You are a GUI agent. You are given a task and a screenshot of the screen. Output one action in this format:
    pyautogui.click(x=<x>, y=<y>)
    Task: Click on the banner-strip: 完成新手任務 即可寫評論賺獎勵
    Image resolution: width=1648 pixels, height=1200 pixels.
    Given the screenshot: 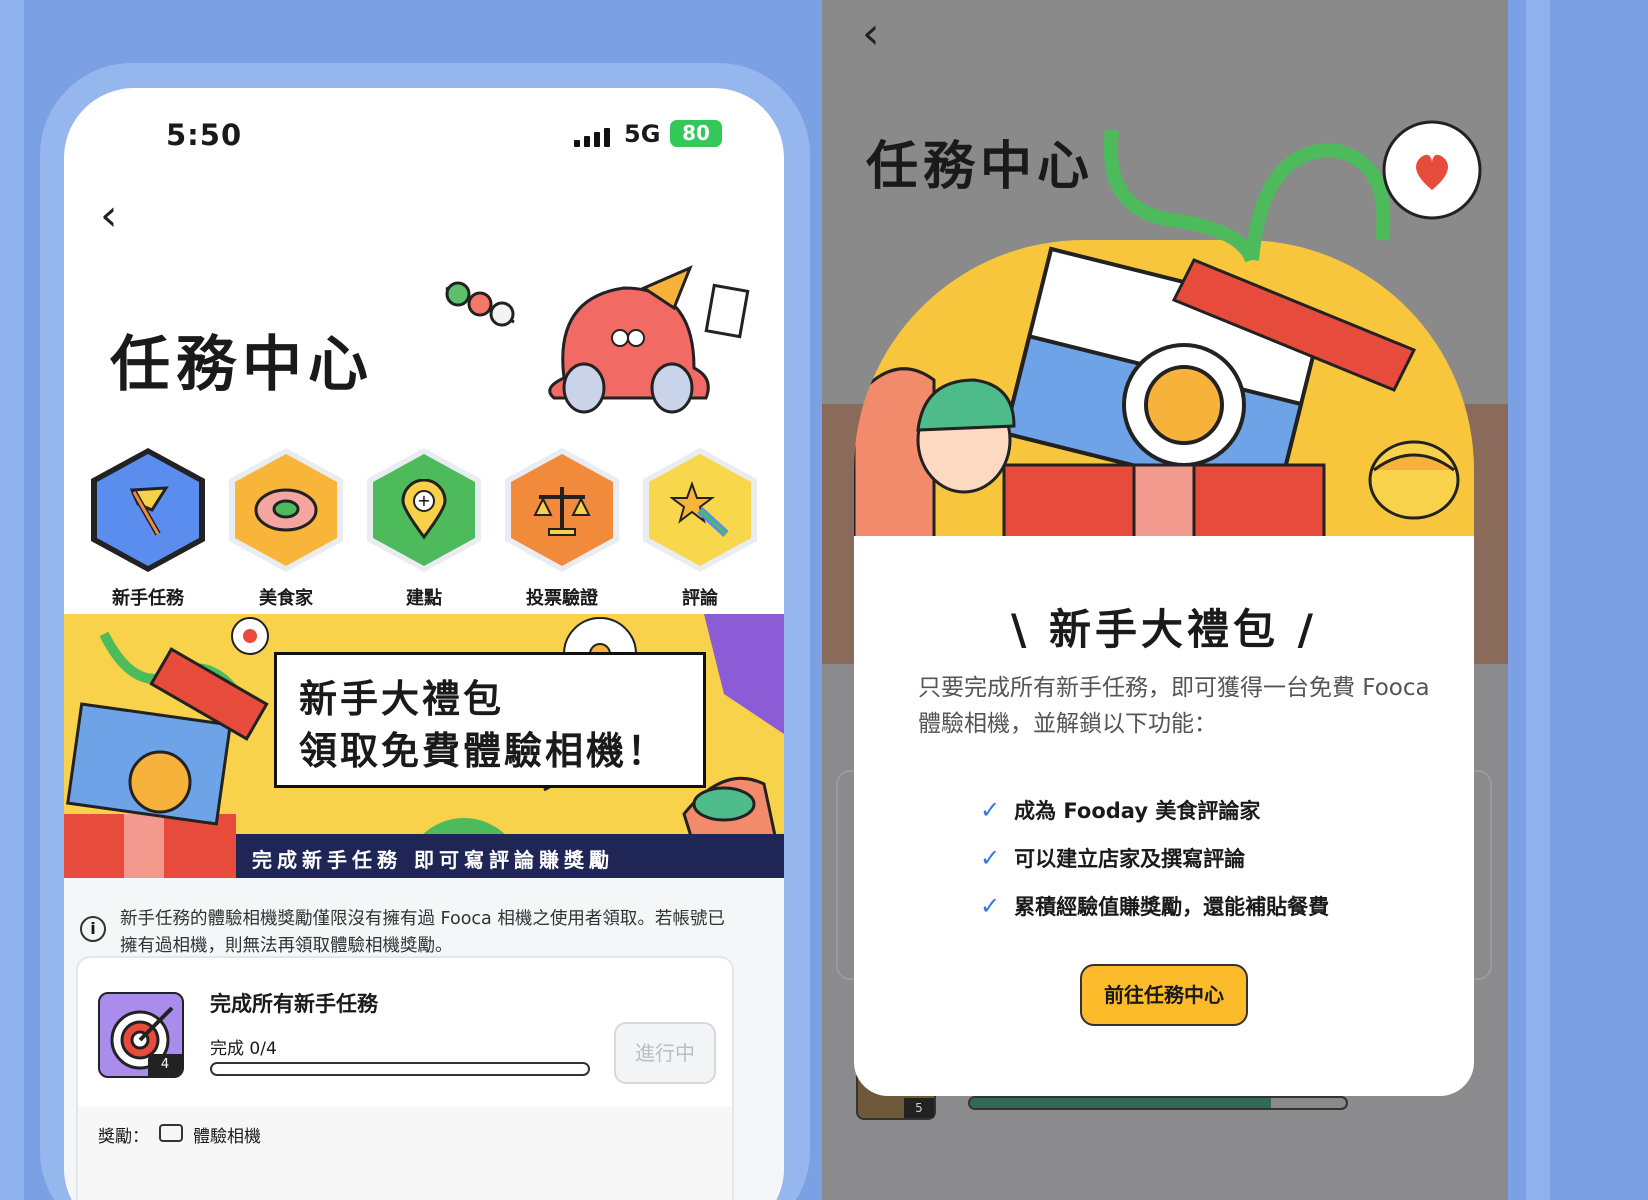 What is the action you would take?
    pyautogui.click(x=510, y=856)
    